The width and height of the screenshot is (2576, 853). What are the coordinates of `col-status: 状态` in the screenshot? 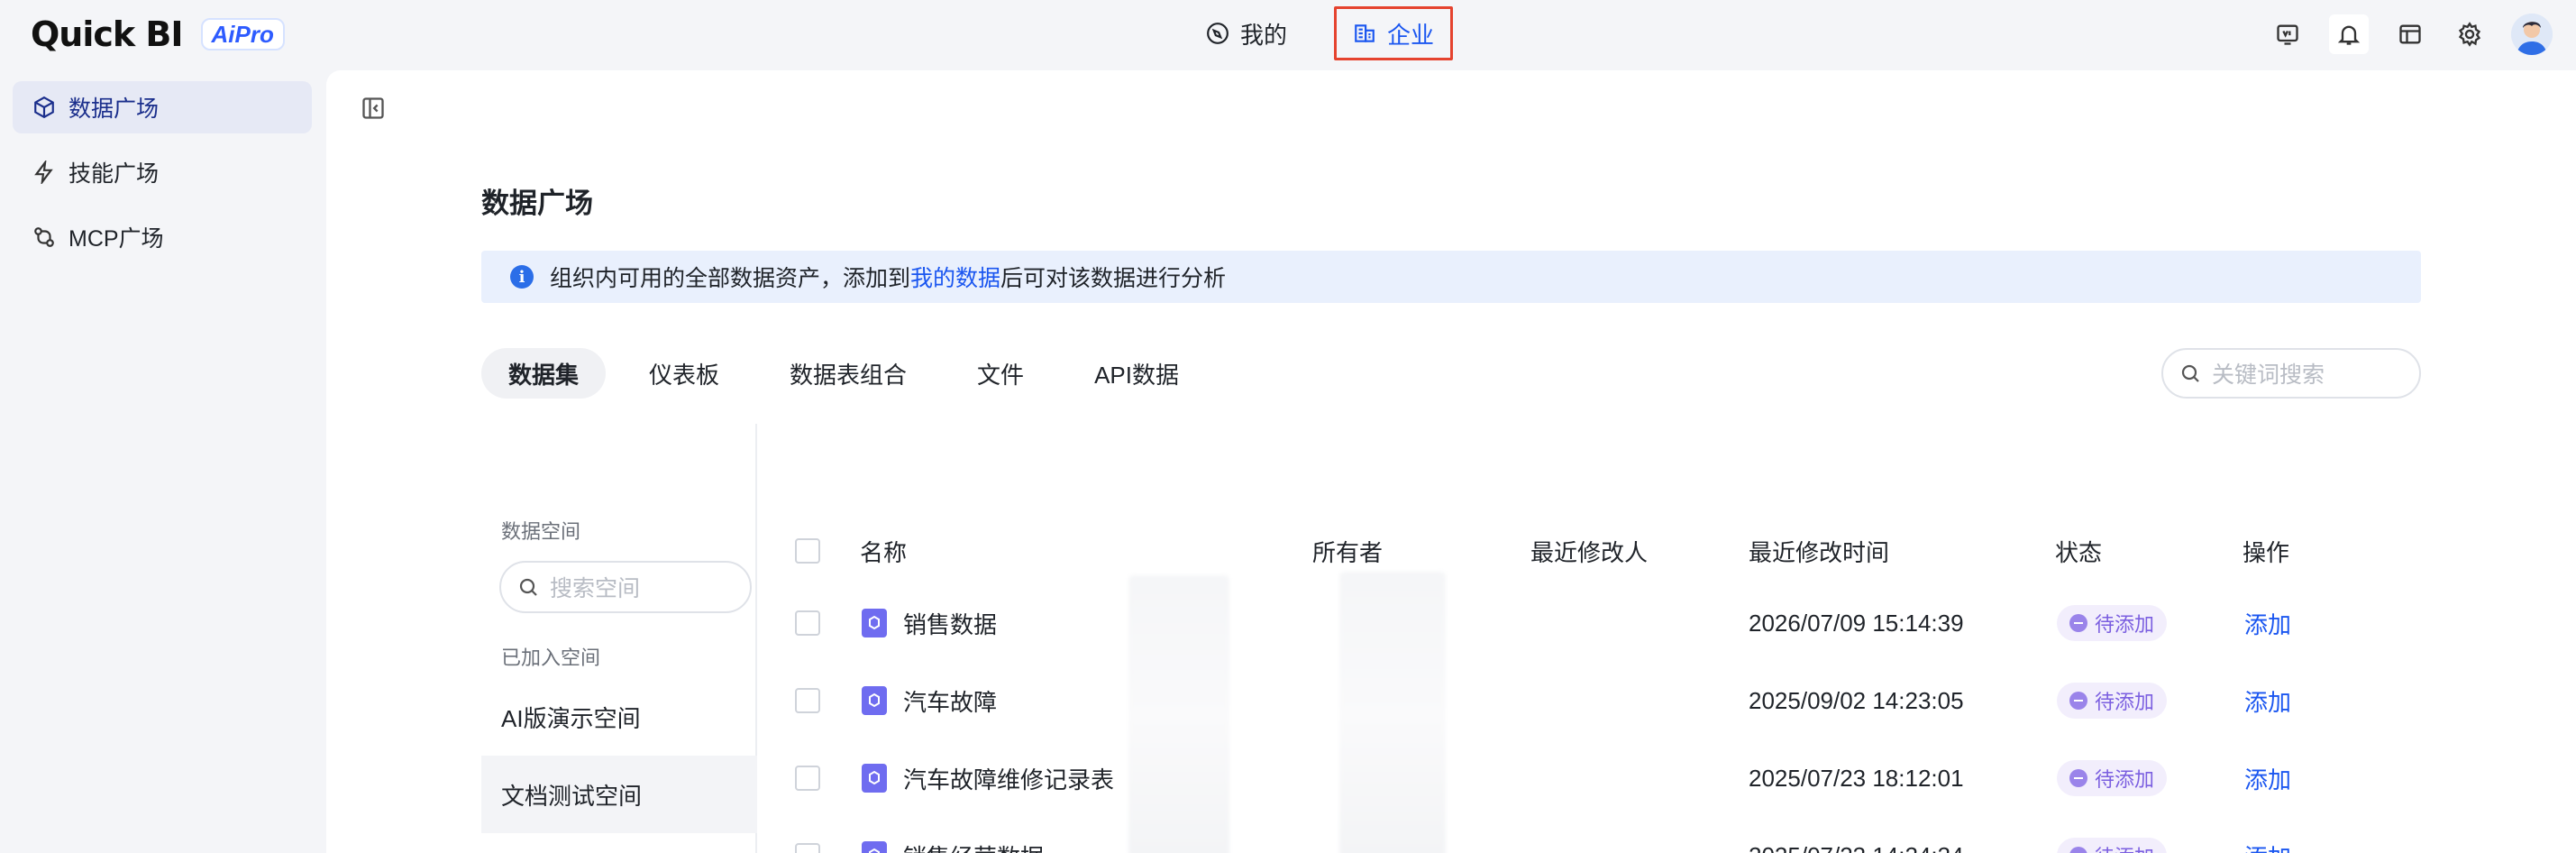 It's located at (2079, 552).